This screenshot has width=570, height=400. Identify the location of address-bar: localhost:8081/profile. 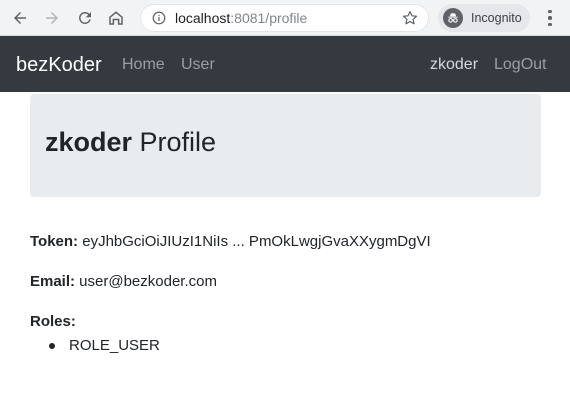
(284, 18).